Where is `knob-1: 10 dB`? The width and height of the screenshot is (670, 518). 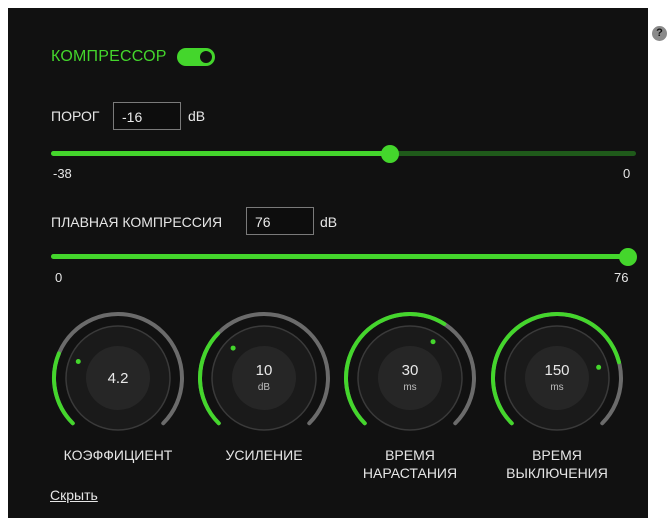 knob-1: 10 dB is located at coordinates (264, 378).